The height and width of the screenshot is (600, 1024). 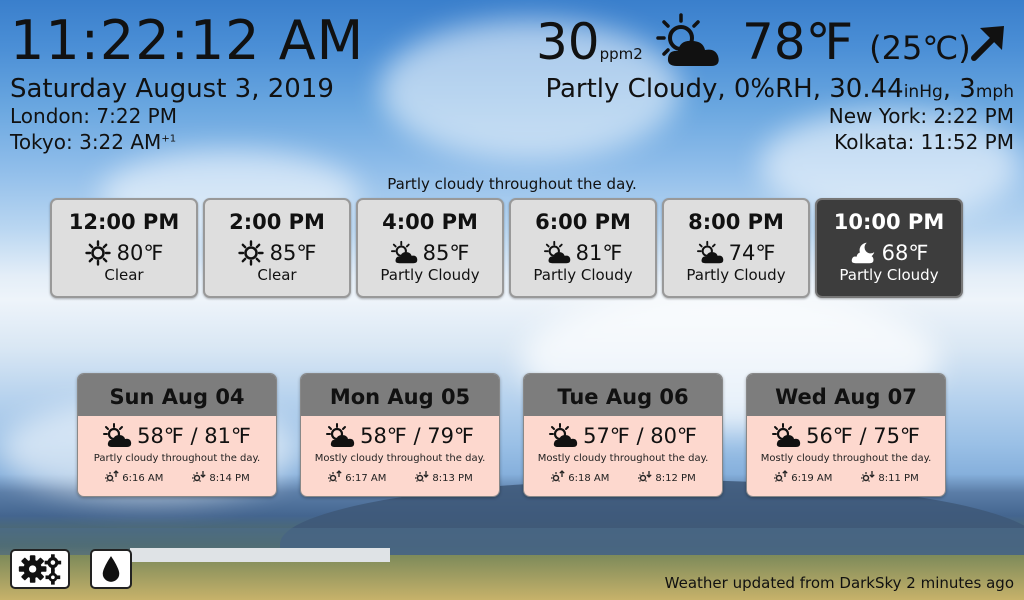 What do you see at coordinates (889, 222) in the screenshot?
I see `hourly-time: 10:00 PM` at bounding box center [889, 222].